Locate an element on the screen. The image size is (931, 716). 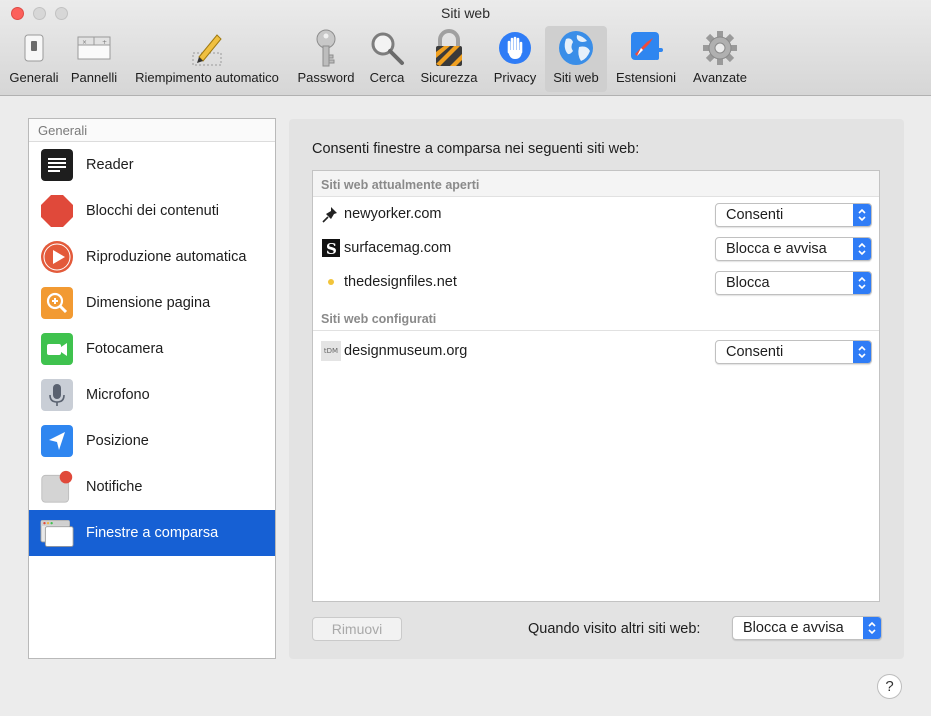
sidebar-item-label: Fotocamera is located at coordinates (125, 349).